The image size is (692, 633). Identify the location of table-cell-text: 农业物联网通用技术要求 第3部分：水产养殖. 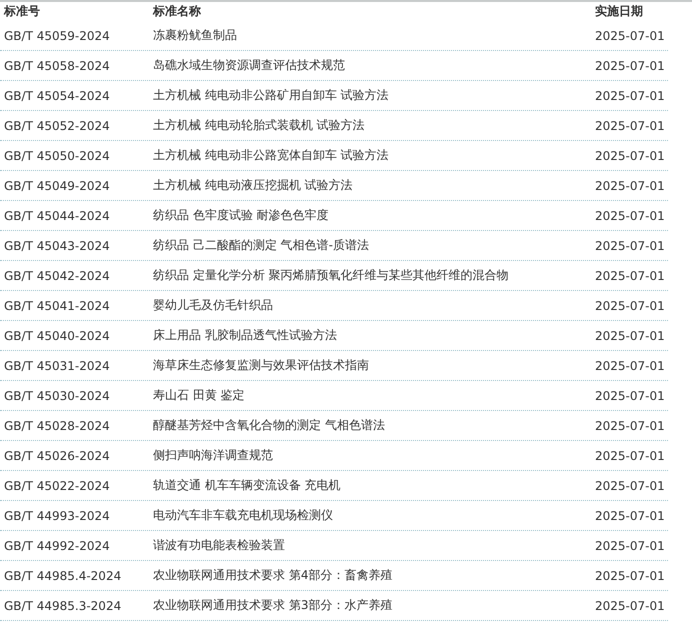
(273, 605).